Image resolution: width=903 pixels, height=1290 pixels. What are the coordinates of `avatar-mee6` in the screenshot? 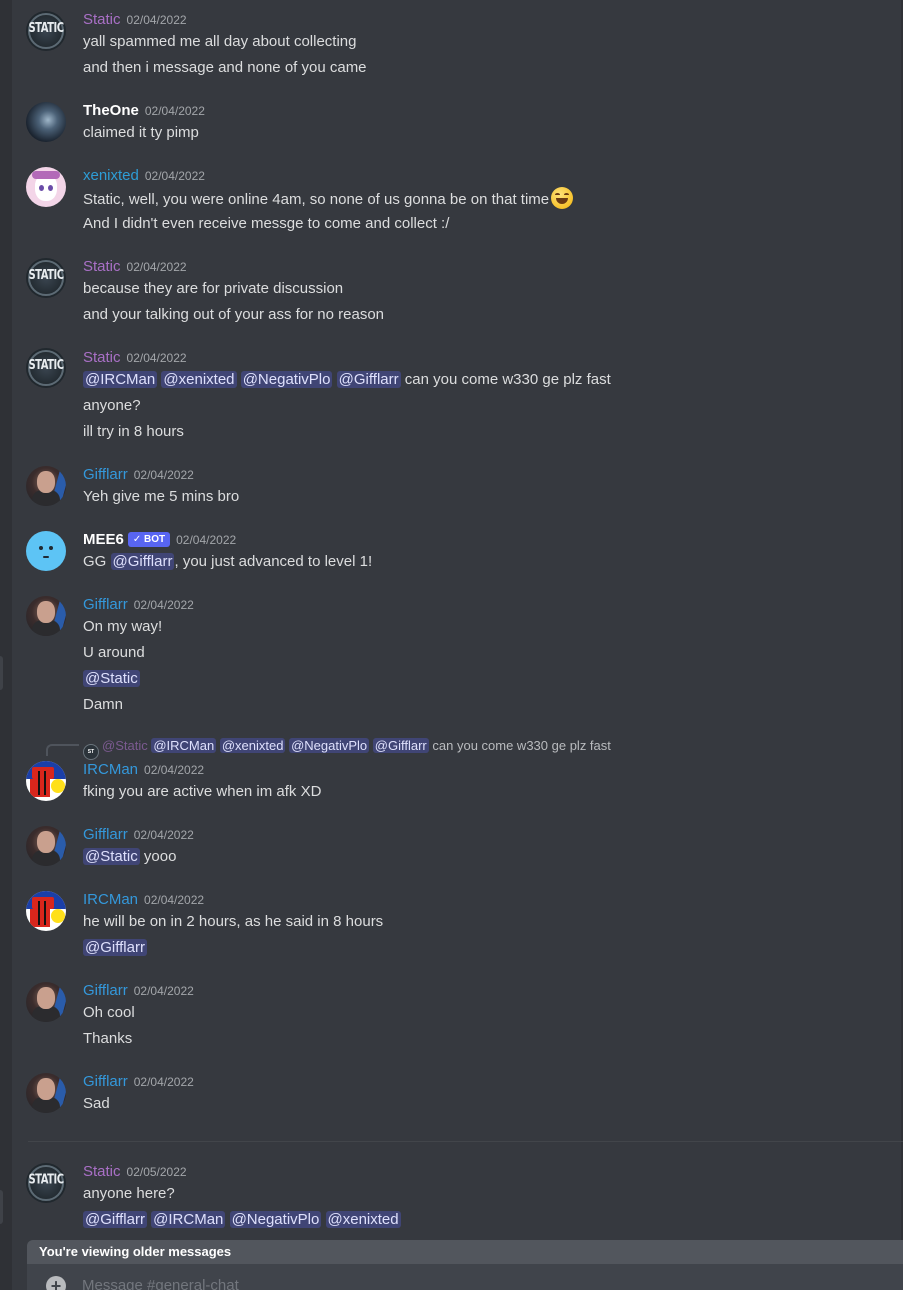 It's located at (46, 551).